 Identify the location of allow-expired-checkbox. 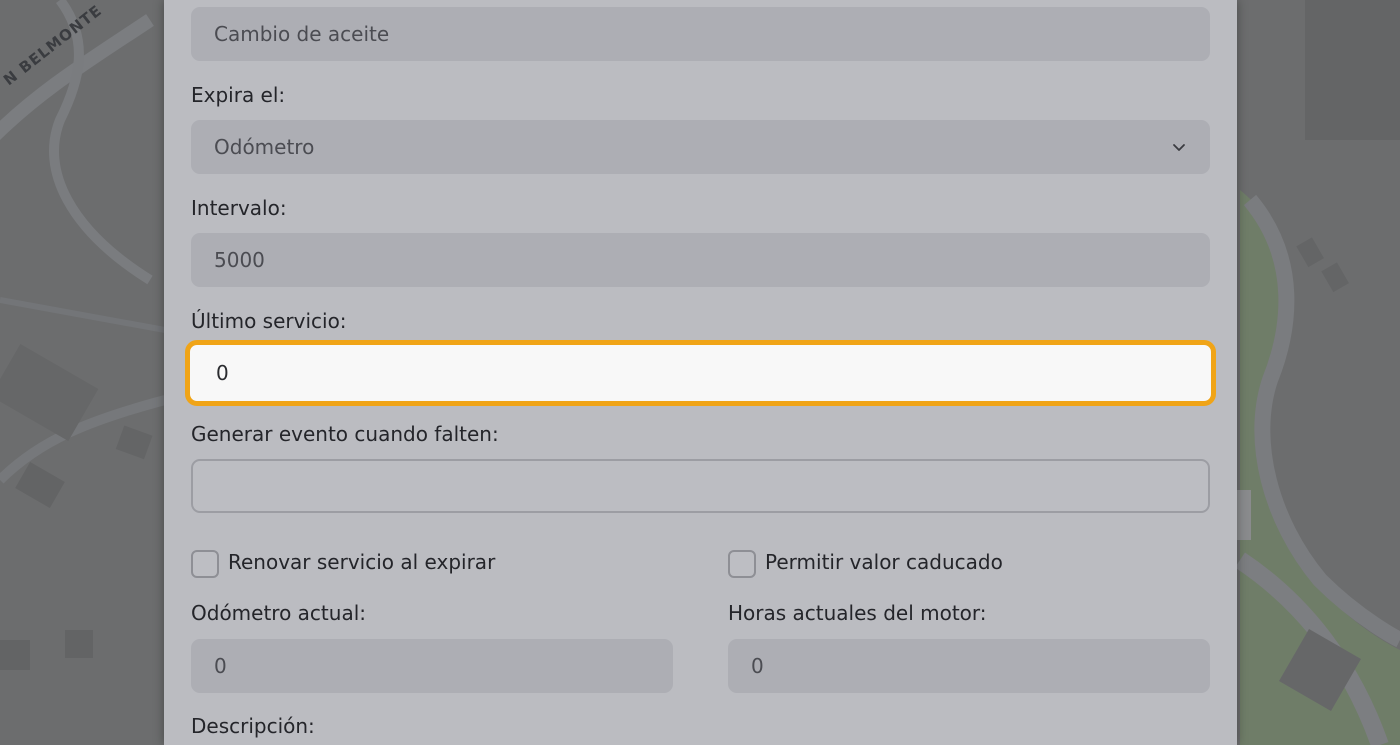
(742, 564).